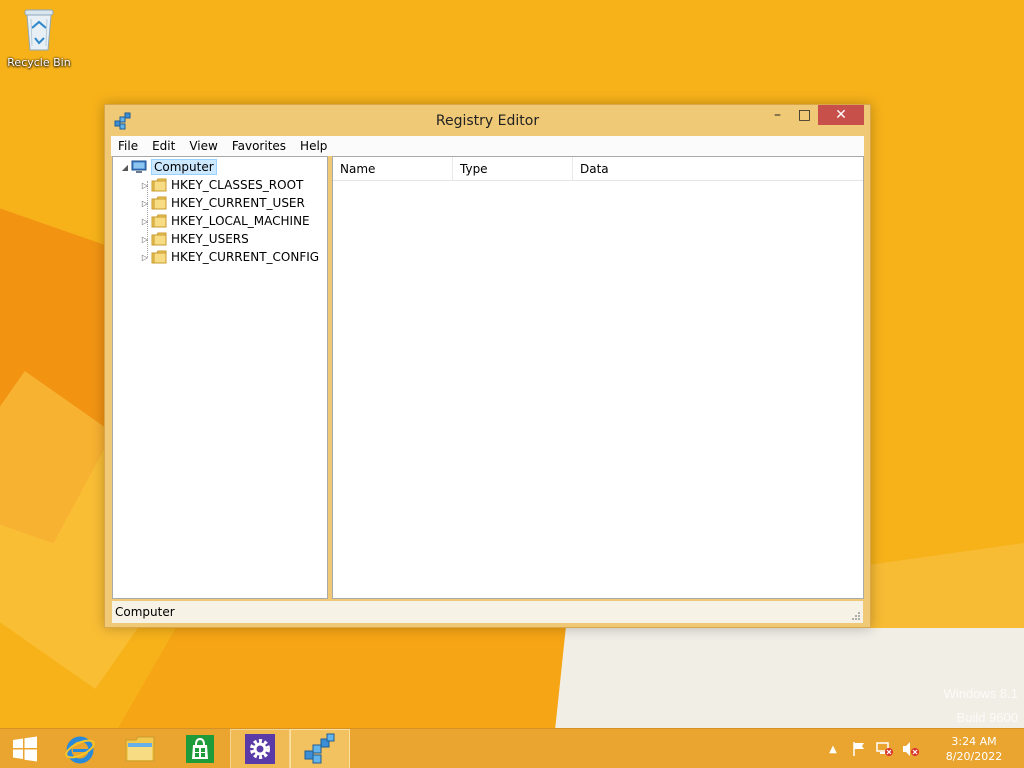  Describe the element at coordinates (777, 115) in the screenshot. I see `minimize-button: –` at that location.